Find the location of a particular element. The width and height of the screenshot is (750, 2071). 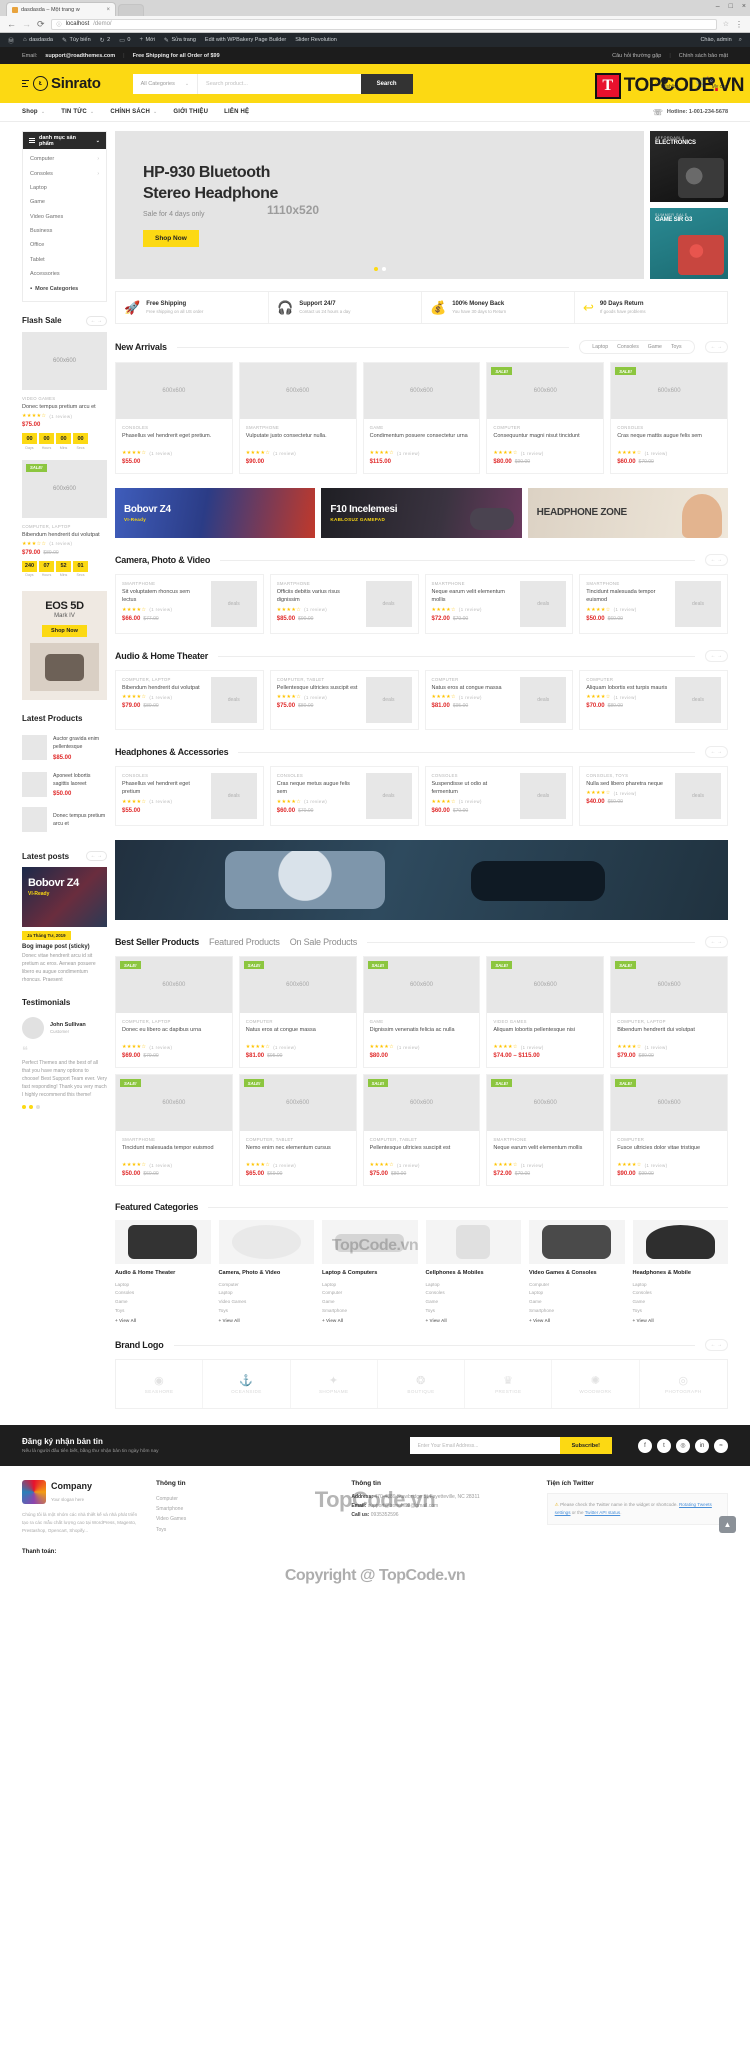

category-subitem: Game is located at coordinates (163, 1301).